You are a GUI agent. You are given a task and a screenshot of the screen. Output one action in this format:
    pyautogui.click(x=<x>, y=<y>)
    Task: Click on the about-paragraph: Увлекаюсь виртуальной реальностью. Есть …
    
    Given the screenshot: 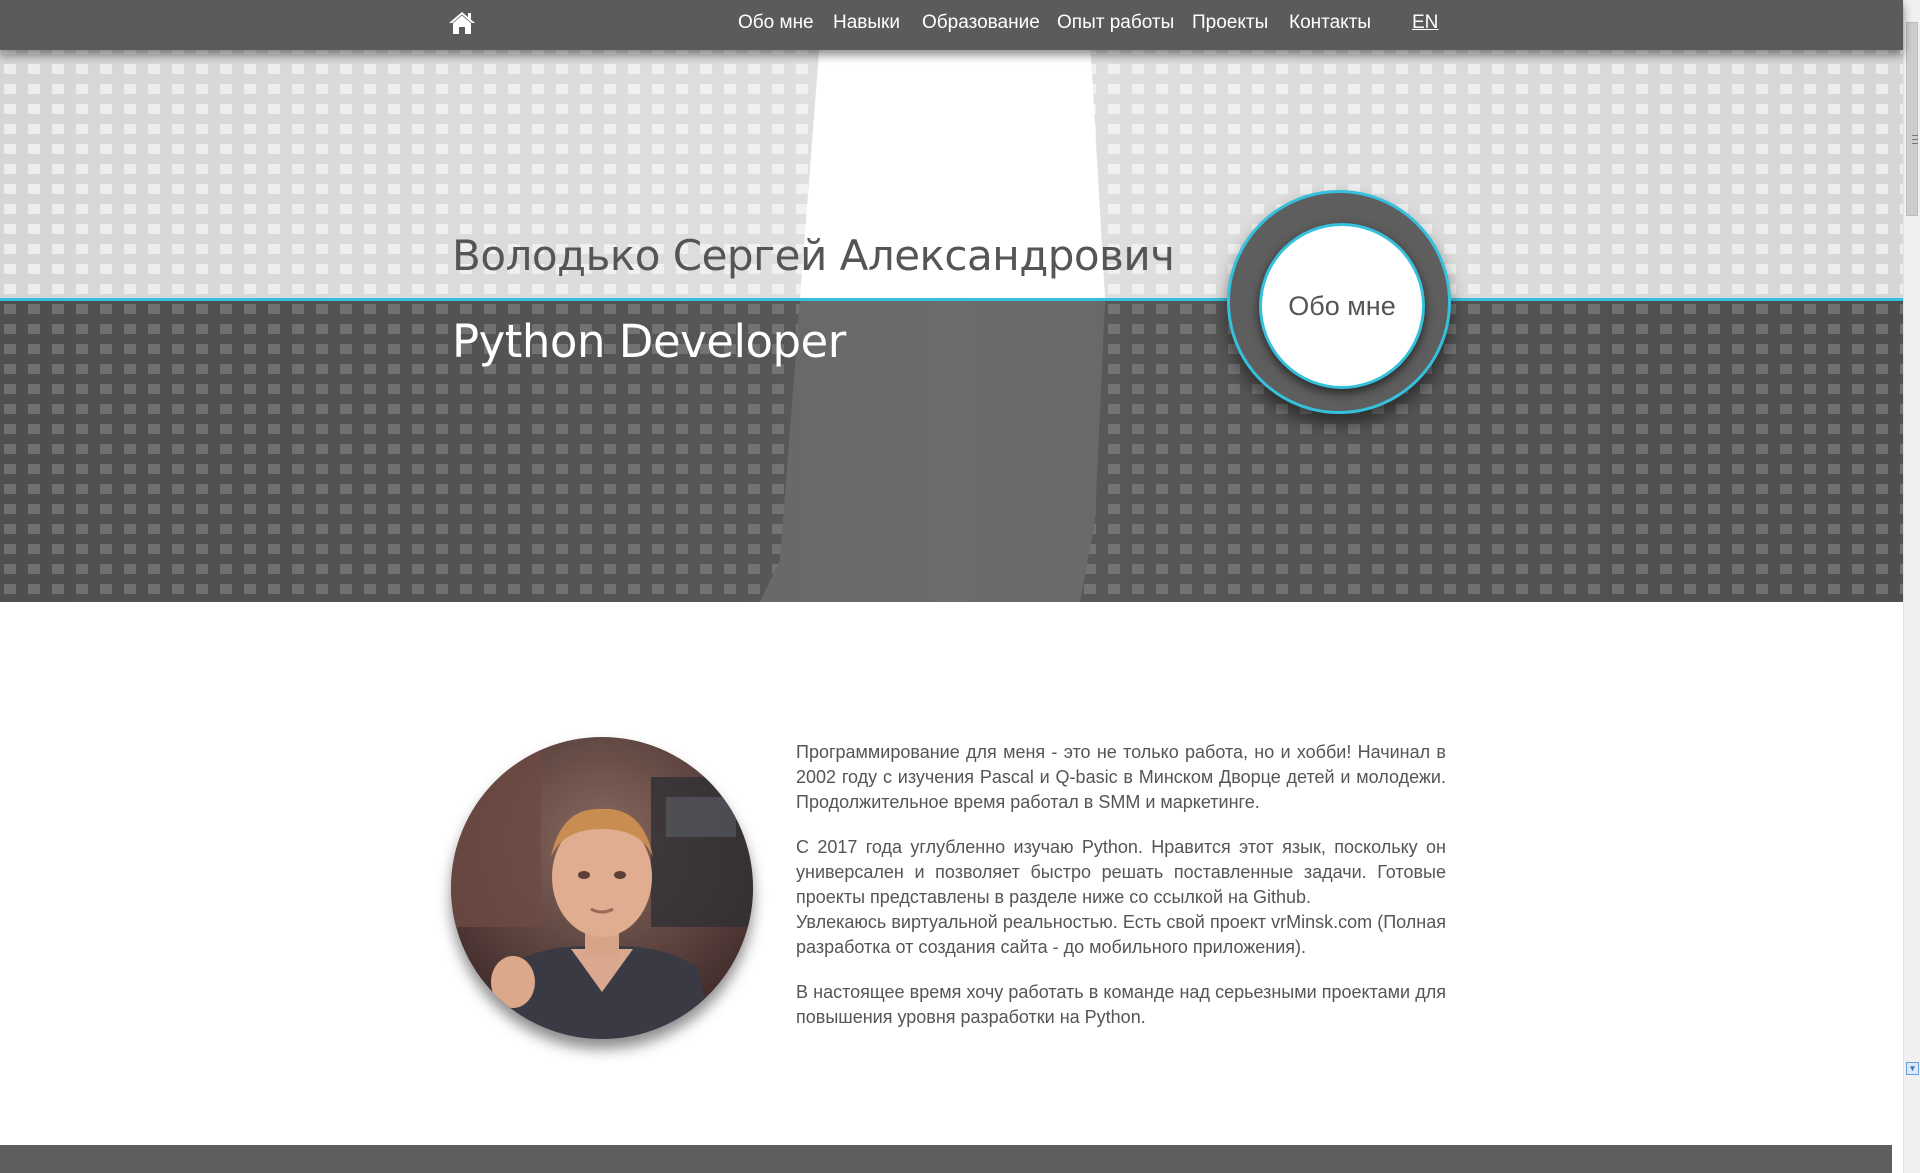 What is the action you would take?
    pyautogui.click(x=1121, y=934)
    